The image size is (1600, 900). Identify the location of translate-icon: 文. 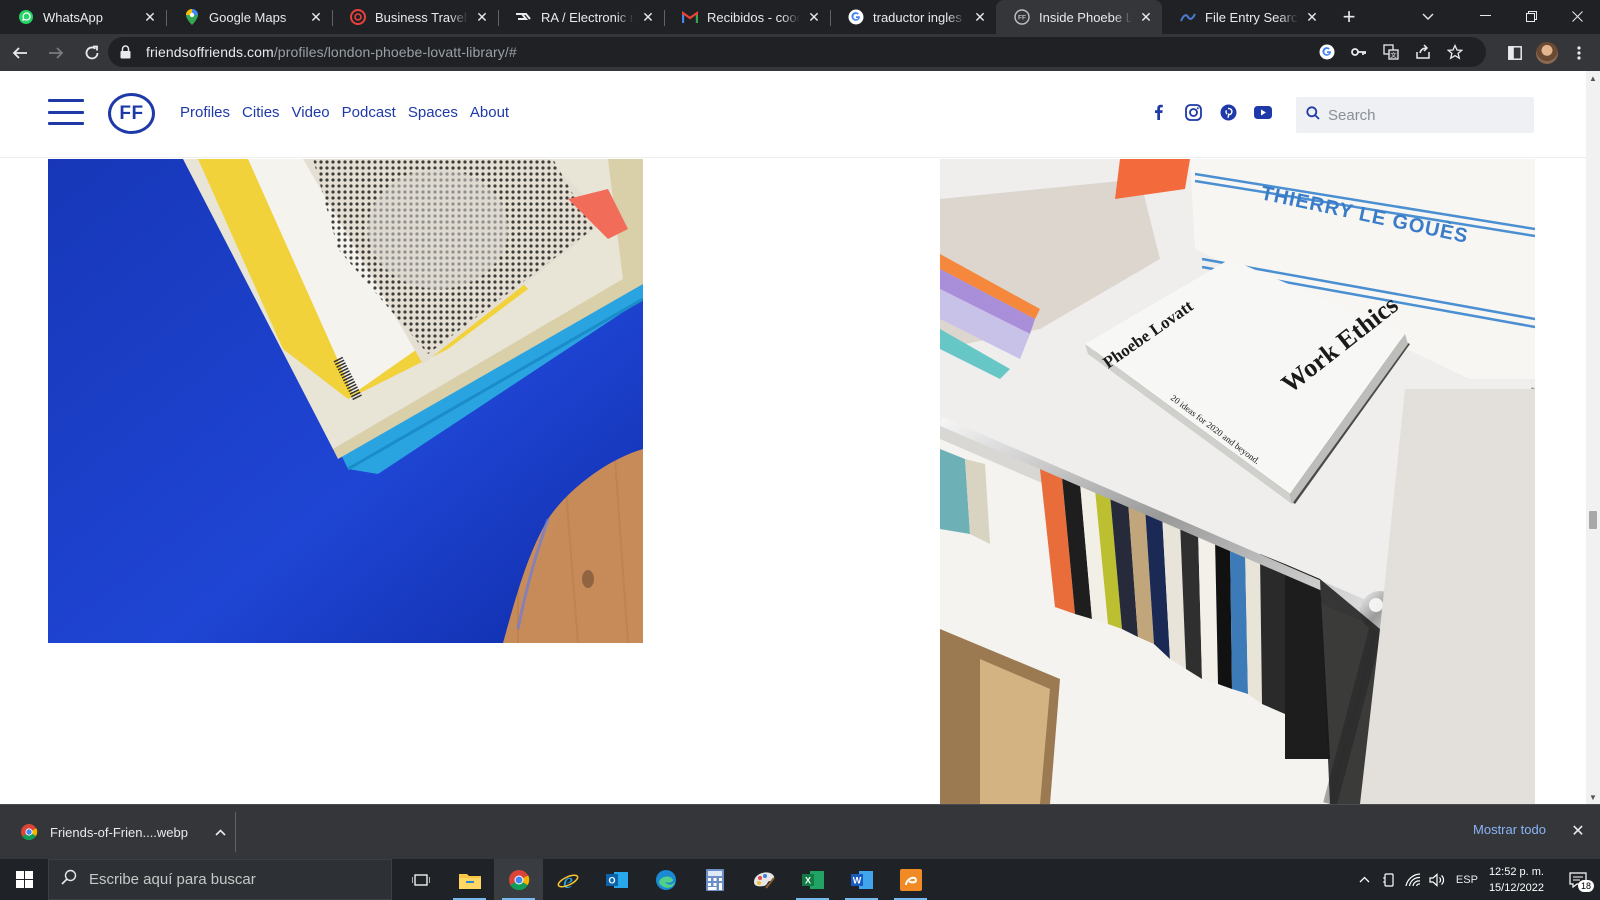
(1391, 52).